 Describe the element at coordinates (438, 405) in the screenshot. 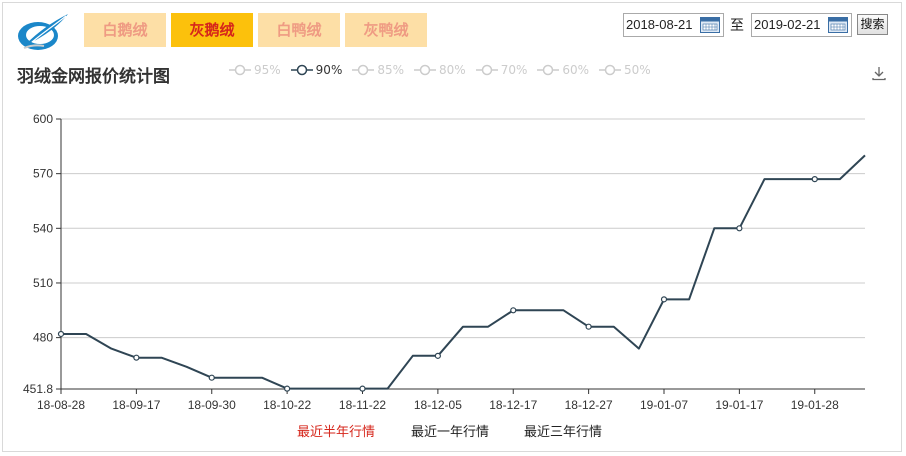

I see `x-tick-label: 18-12-05` at that location.